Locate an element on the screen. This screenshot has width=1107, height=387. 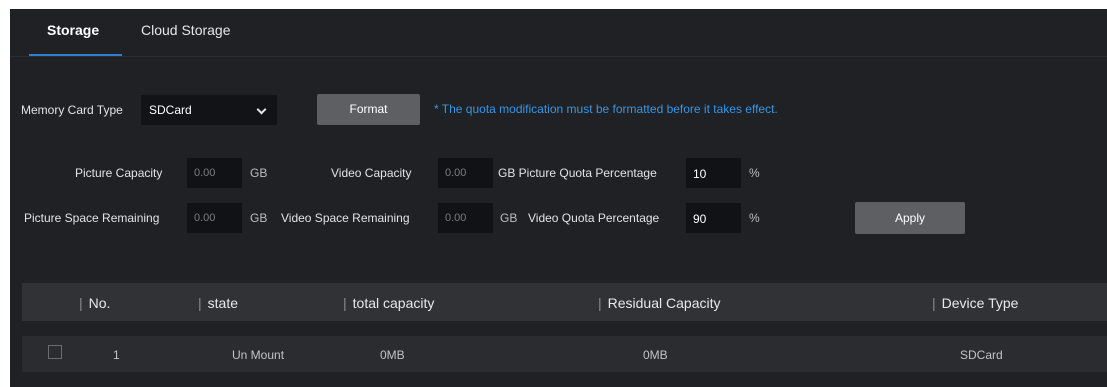
picture-space-remaining-label: Picture Space Remaining is located at coordinates (92, 218).